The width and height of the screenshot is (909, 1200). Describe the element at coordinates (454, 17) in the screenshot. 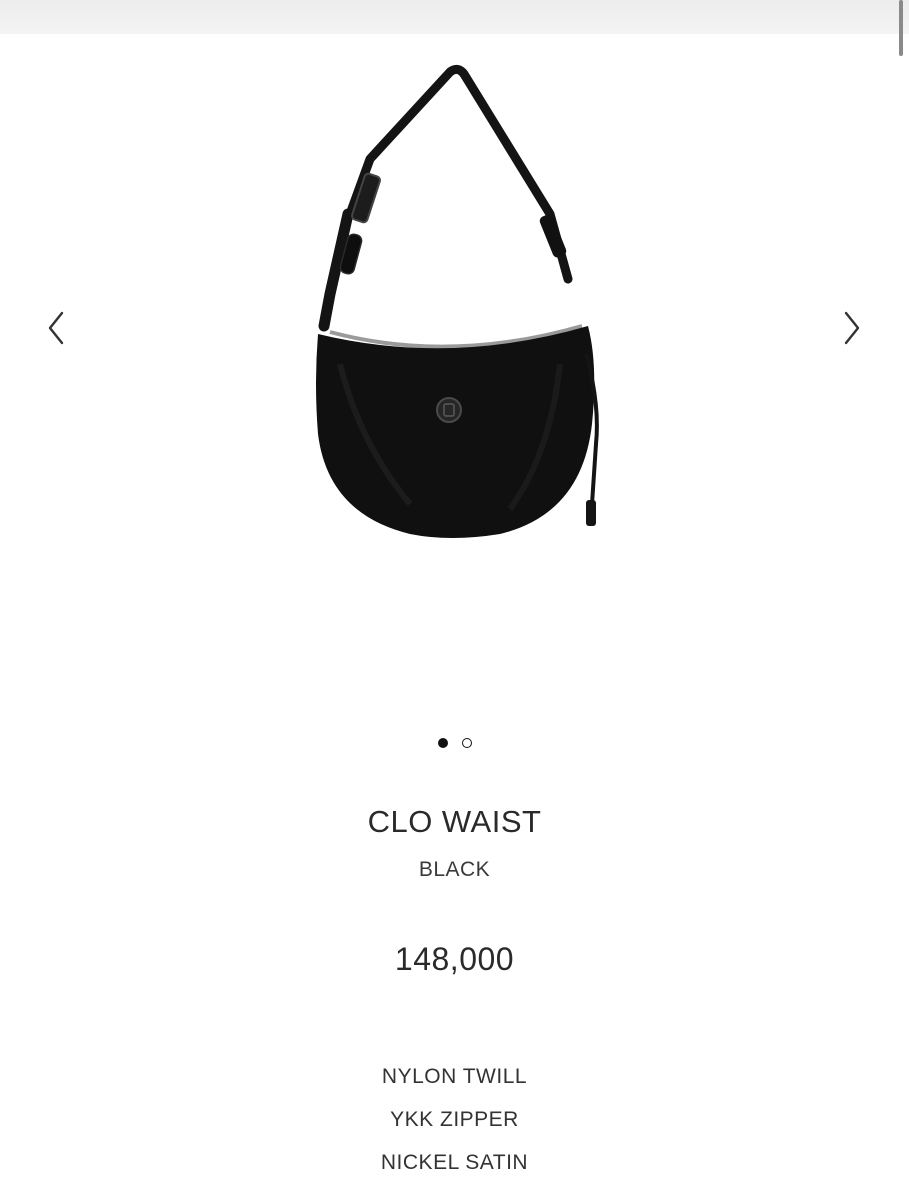

I see `browser-top-bar` at that location.